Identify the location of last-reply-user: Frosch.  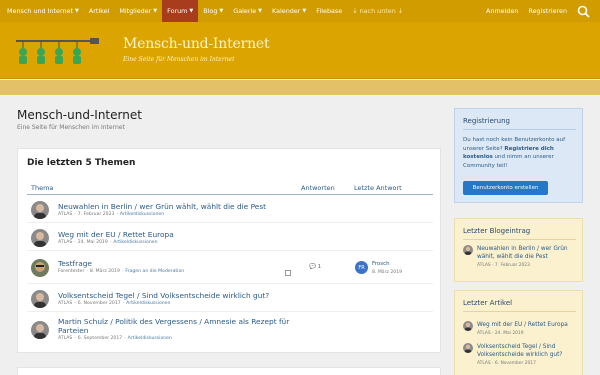
(381, 264).